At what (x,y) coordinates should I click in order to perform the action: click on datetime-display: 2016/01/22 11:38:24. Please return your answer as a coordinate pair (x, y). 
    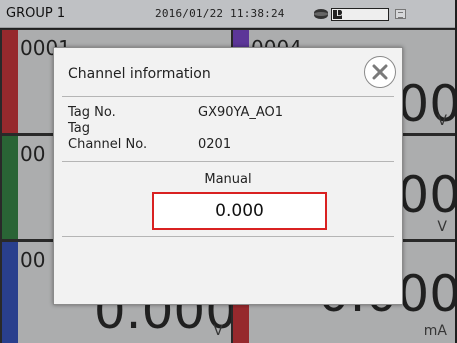
    Looking at the image, I should click on (220, 13).